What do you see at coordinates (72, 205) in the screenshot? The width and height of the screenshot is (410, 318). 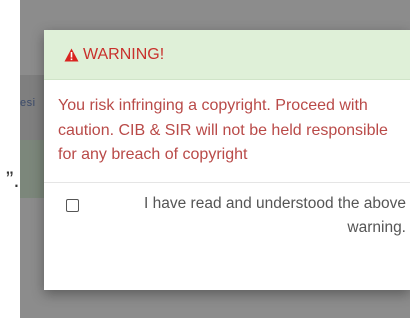 I see `acknowledge-checkbox` at bounding box center [72, 205].